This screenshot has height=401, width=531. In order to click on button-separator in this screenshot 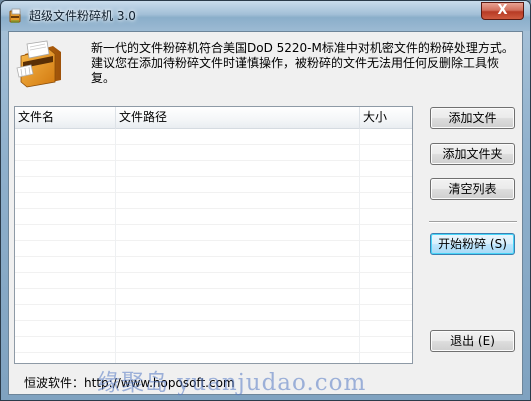, I will do `click(473, 222)`.